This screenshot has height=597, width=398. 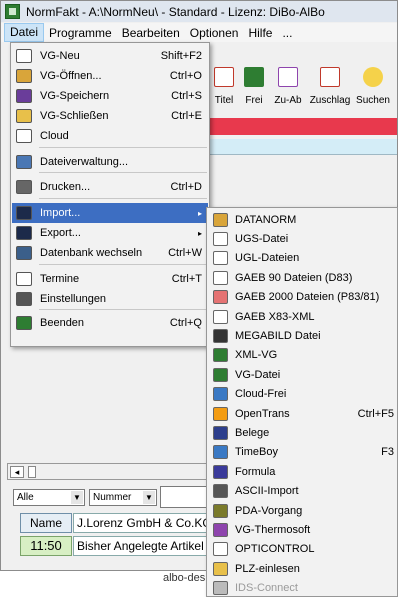 What do you see at coordinates (220, 258) in the screenshot?
I see `ugl-icon` at bounding box center [220, 258].